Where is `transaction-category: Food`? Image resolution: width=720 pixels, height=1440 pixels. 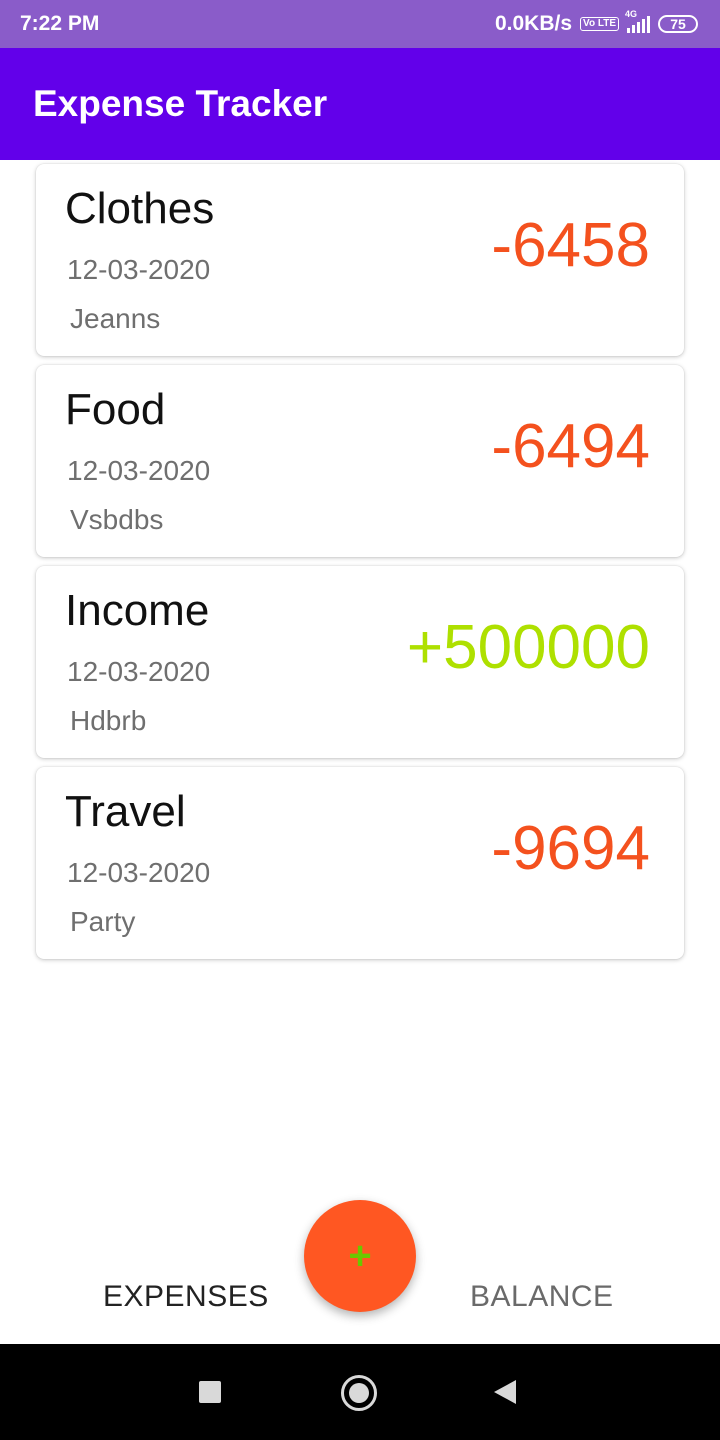 transaction-category: Food is located at coordinates (115, 409).